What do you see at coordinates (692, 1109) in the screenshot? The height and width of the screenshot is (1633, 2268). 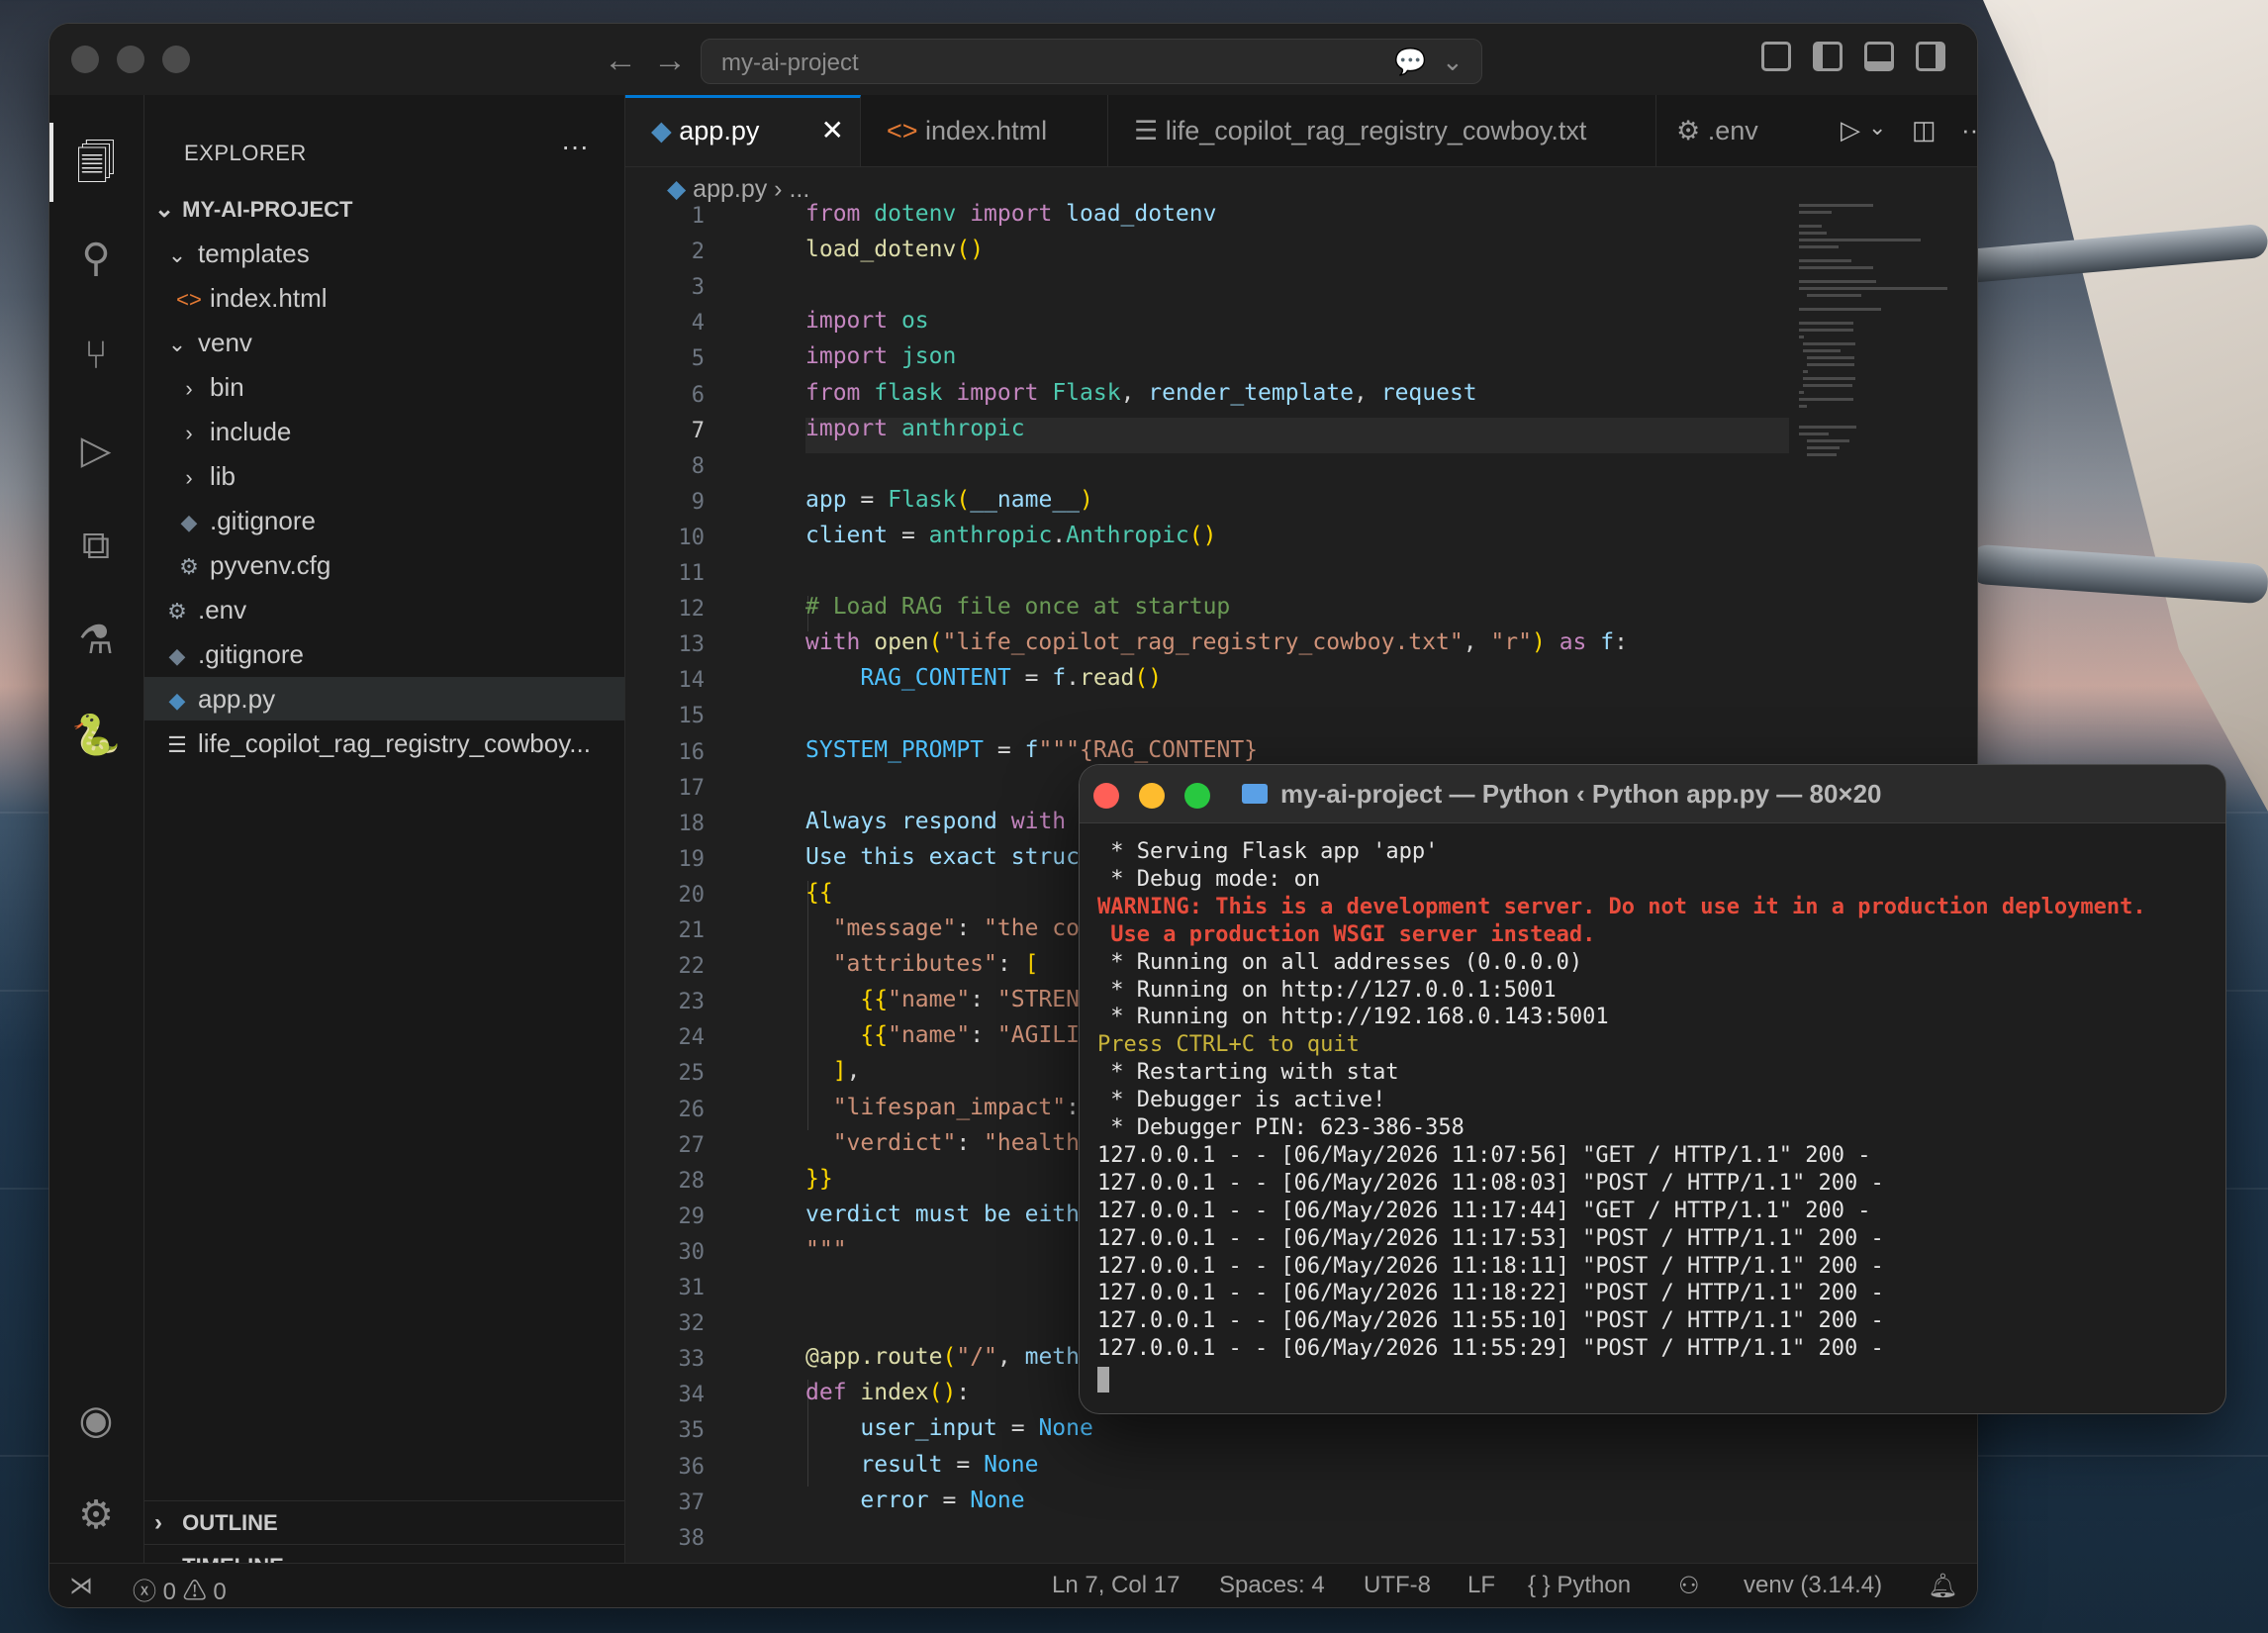 I see `line-number: 26` at bounding box center [692, 1109].